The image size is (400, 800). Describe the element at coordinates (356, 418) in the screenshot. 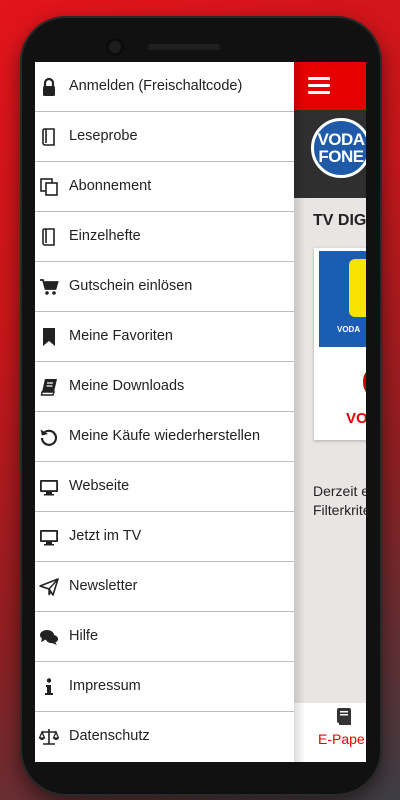

I see `cover-red-text: VO` at that location.